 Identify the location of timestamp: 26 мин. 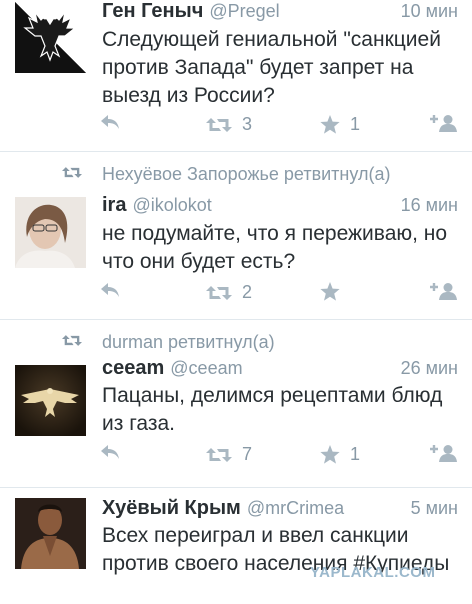
(429, 368).